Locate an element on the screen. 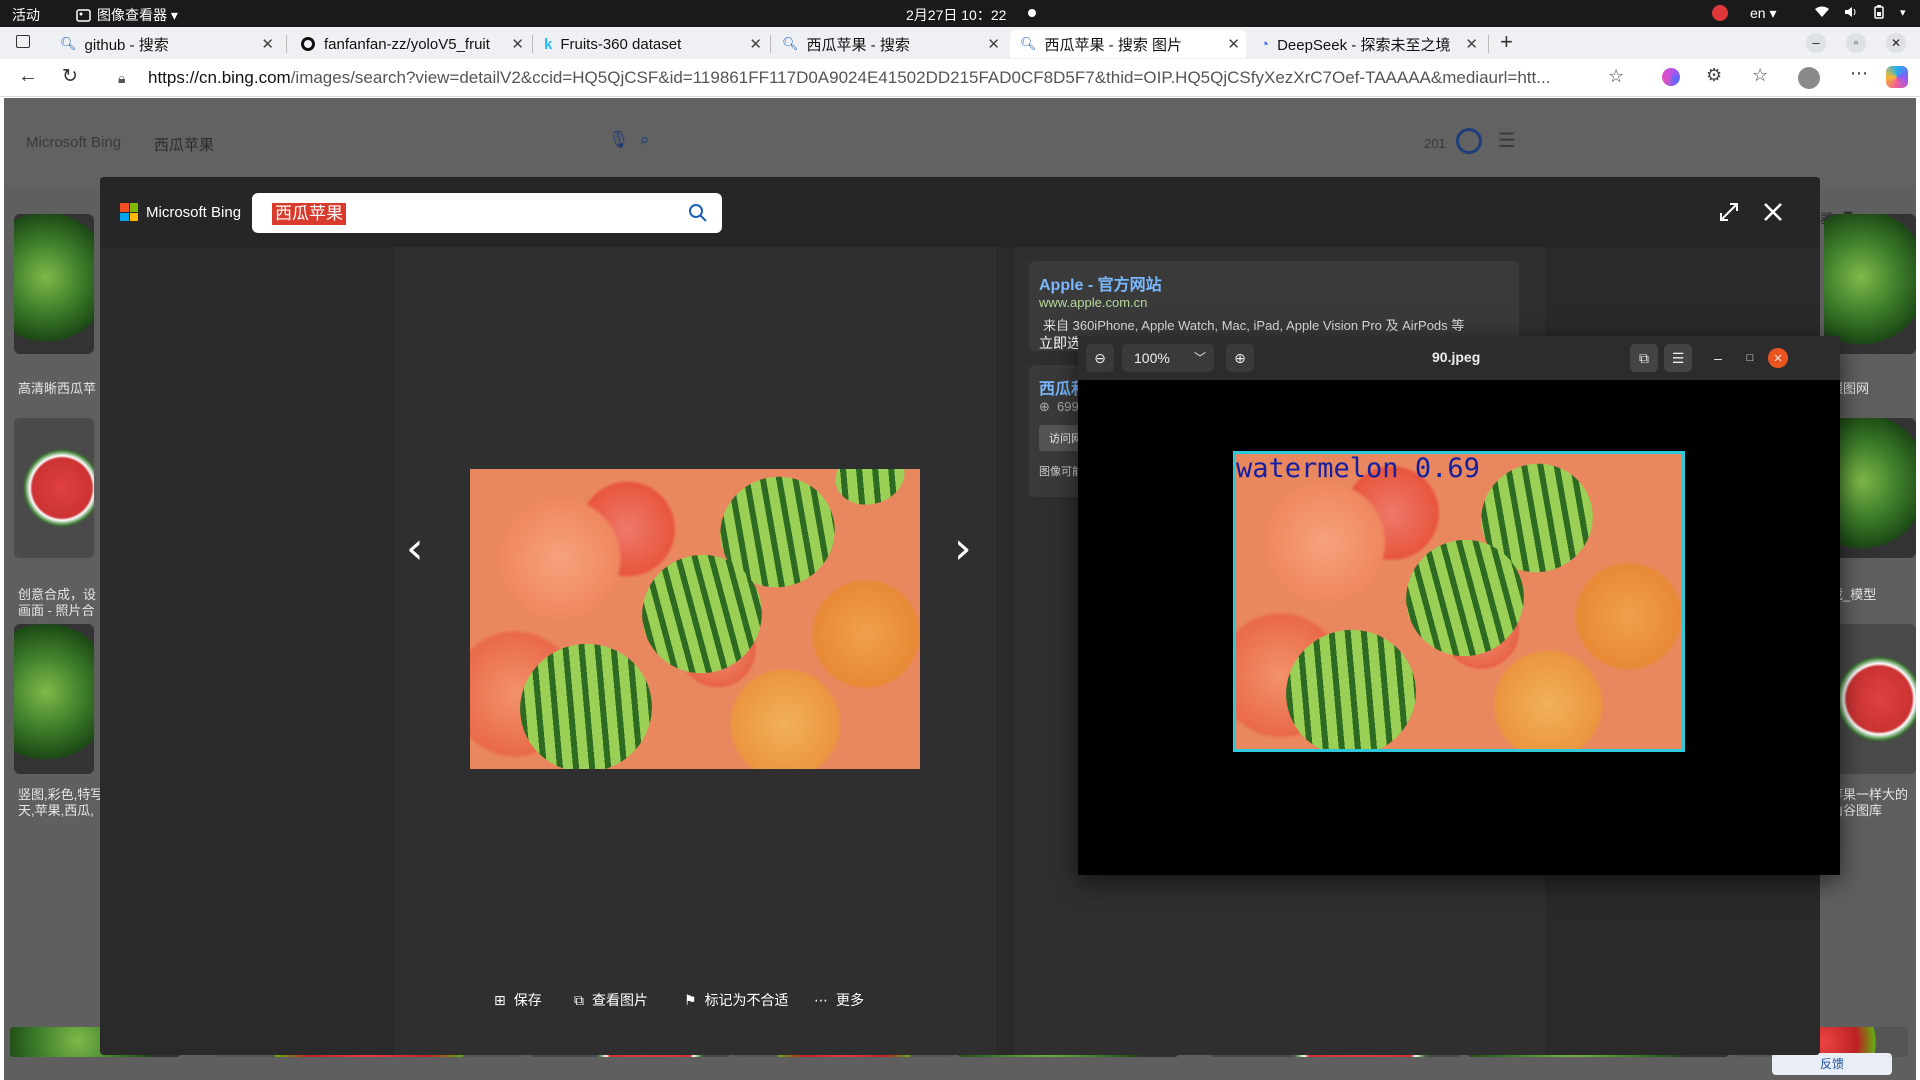  feedback-label: 反馈 is located at coordinates (1831, 1064).